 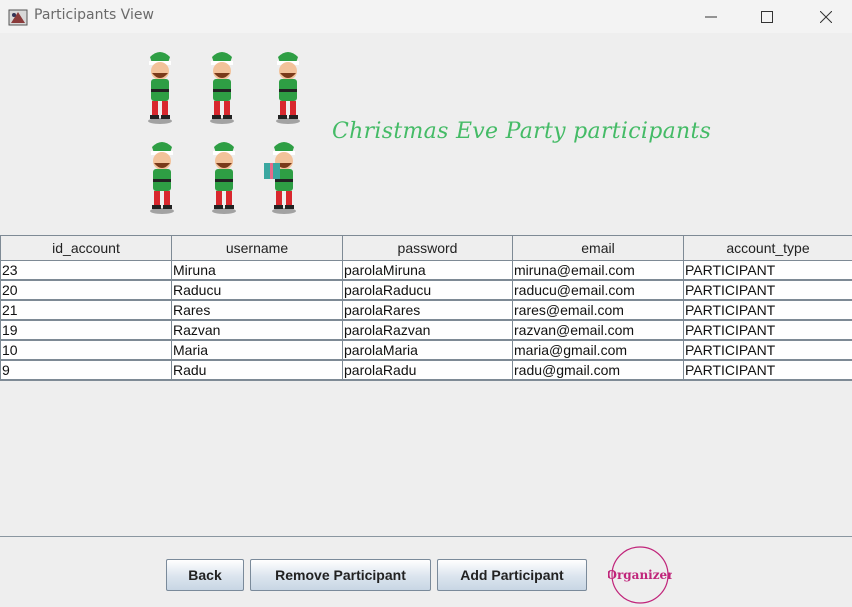 I want to click on table-cell: miruna@email.com, so click(x=598, y=270).